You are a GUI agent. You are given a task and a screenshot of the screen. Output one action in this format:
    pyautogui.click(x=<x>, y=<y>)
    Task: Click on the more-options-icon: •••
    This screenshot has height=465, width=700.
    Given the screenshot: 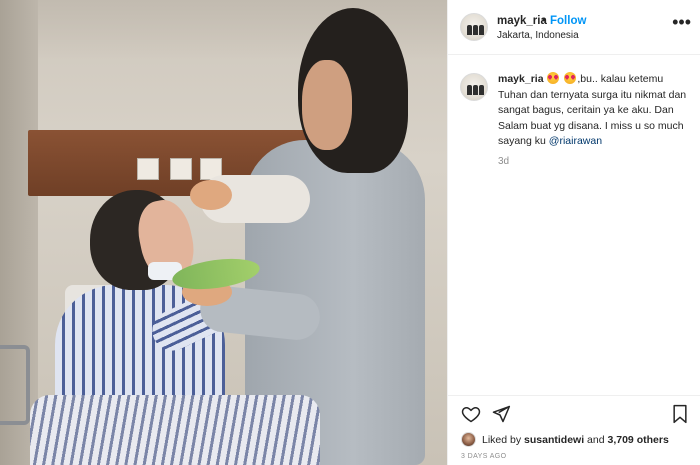 What is the action you would take?
    pyautogui.click(x=681, y=22)
    